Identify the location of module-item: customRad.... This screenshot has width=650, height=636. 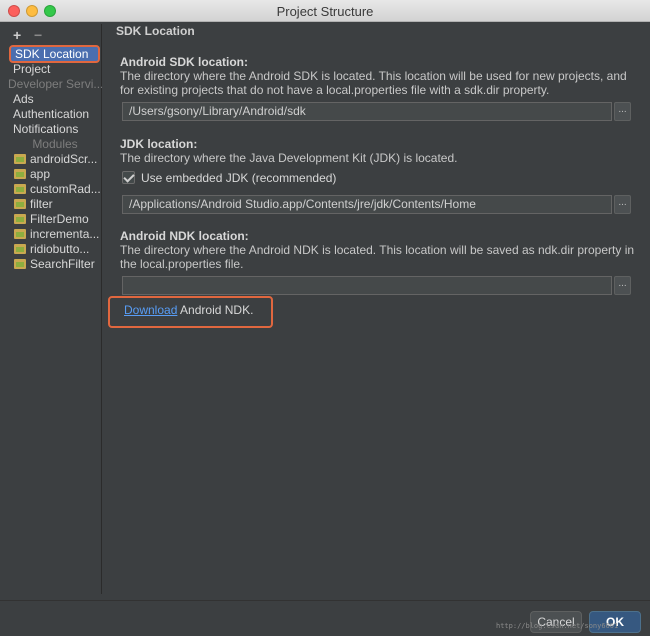
(57, 189).